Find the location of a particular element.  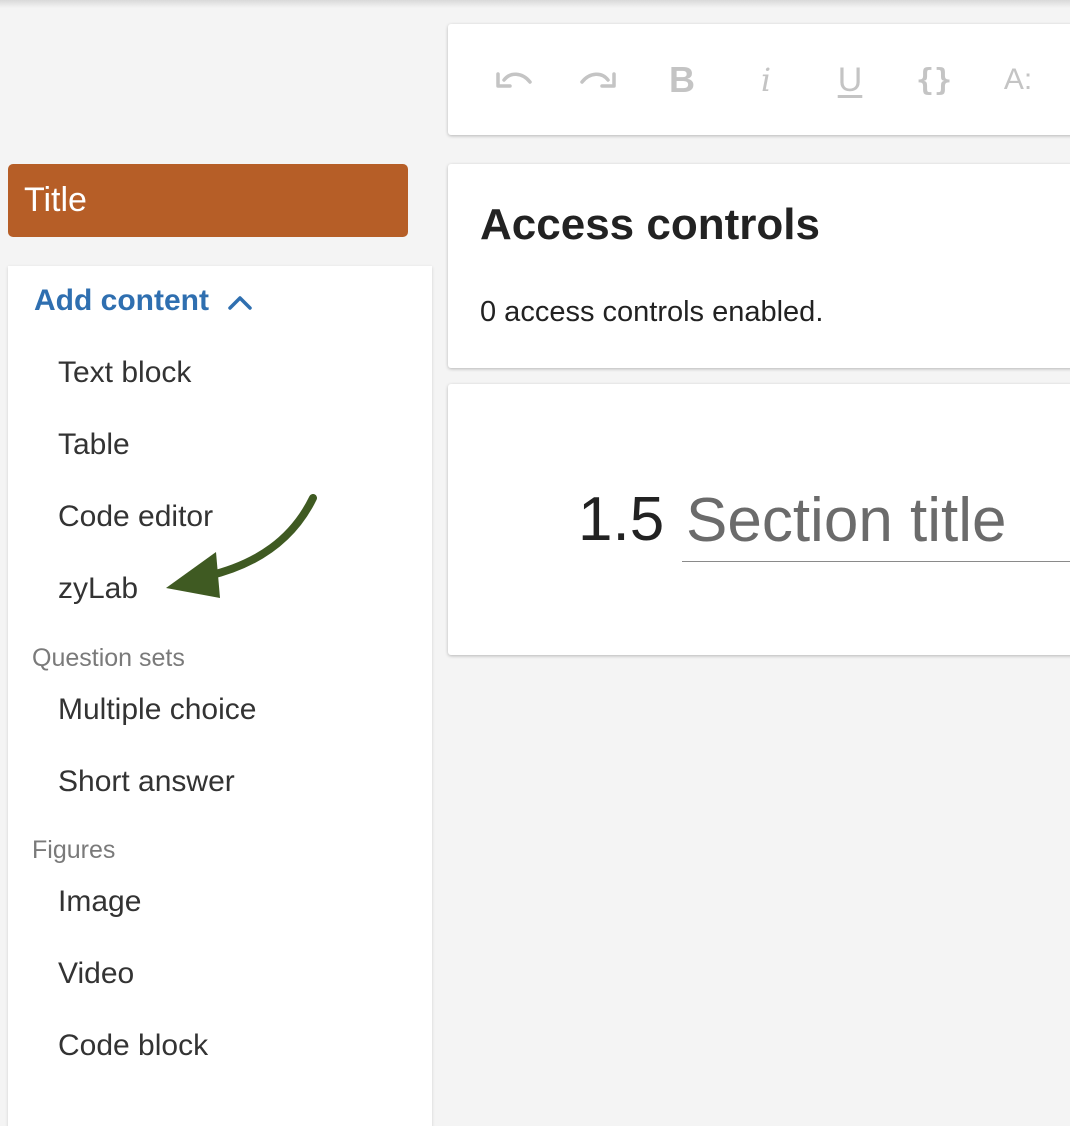

format-glyph: A: is located at coordinates (1018, 79).